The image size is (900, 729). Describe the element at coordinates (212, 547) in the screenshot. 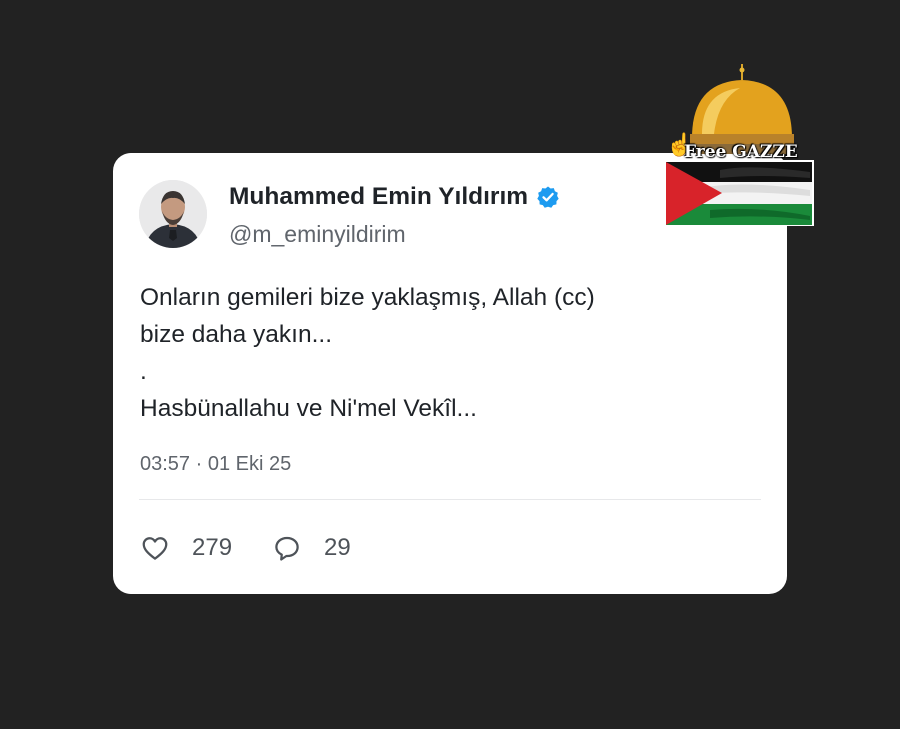

I see `like-count: 279` at that location.